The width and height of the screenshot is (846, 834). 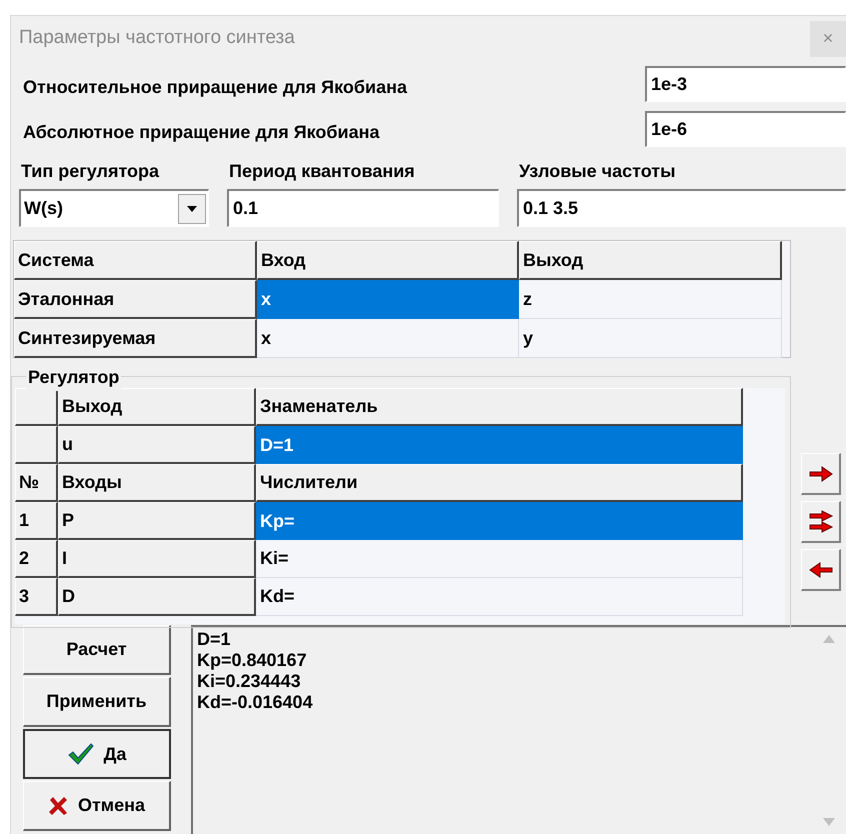 What do you see at coordinates (157, 483) in the screenshot?
I see `column-header: Входы` at bounding box center [157, 483].